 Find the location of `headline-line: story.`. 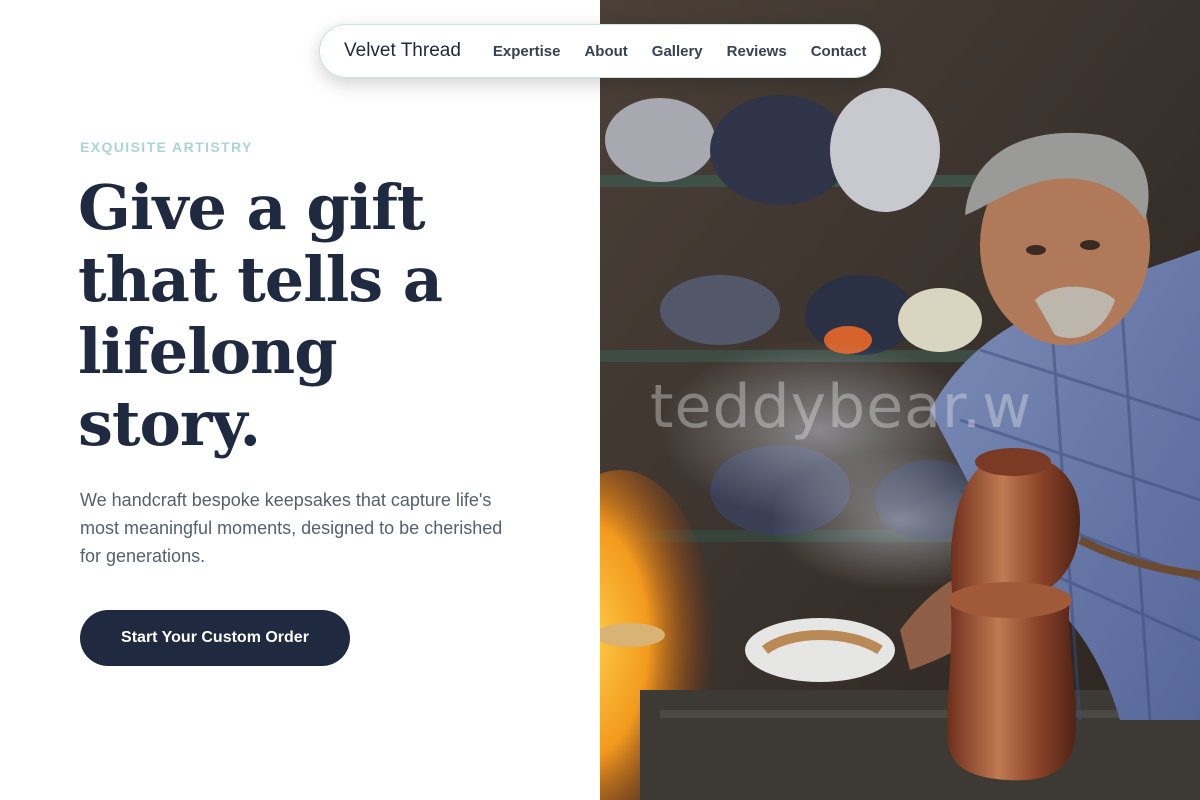

headline-line: story. is located at coordinates (169, 423).